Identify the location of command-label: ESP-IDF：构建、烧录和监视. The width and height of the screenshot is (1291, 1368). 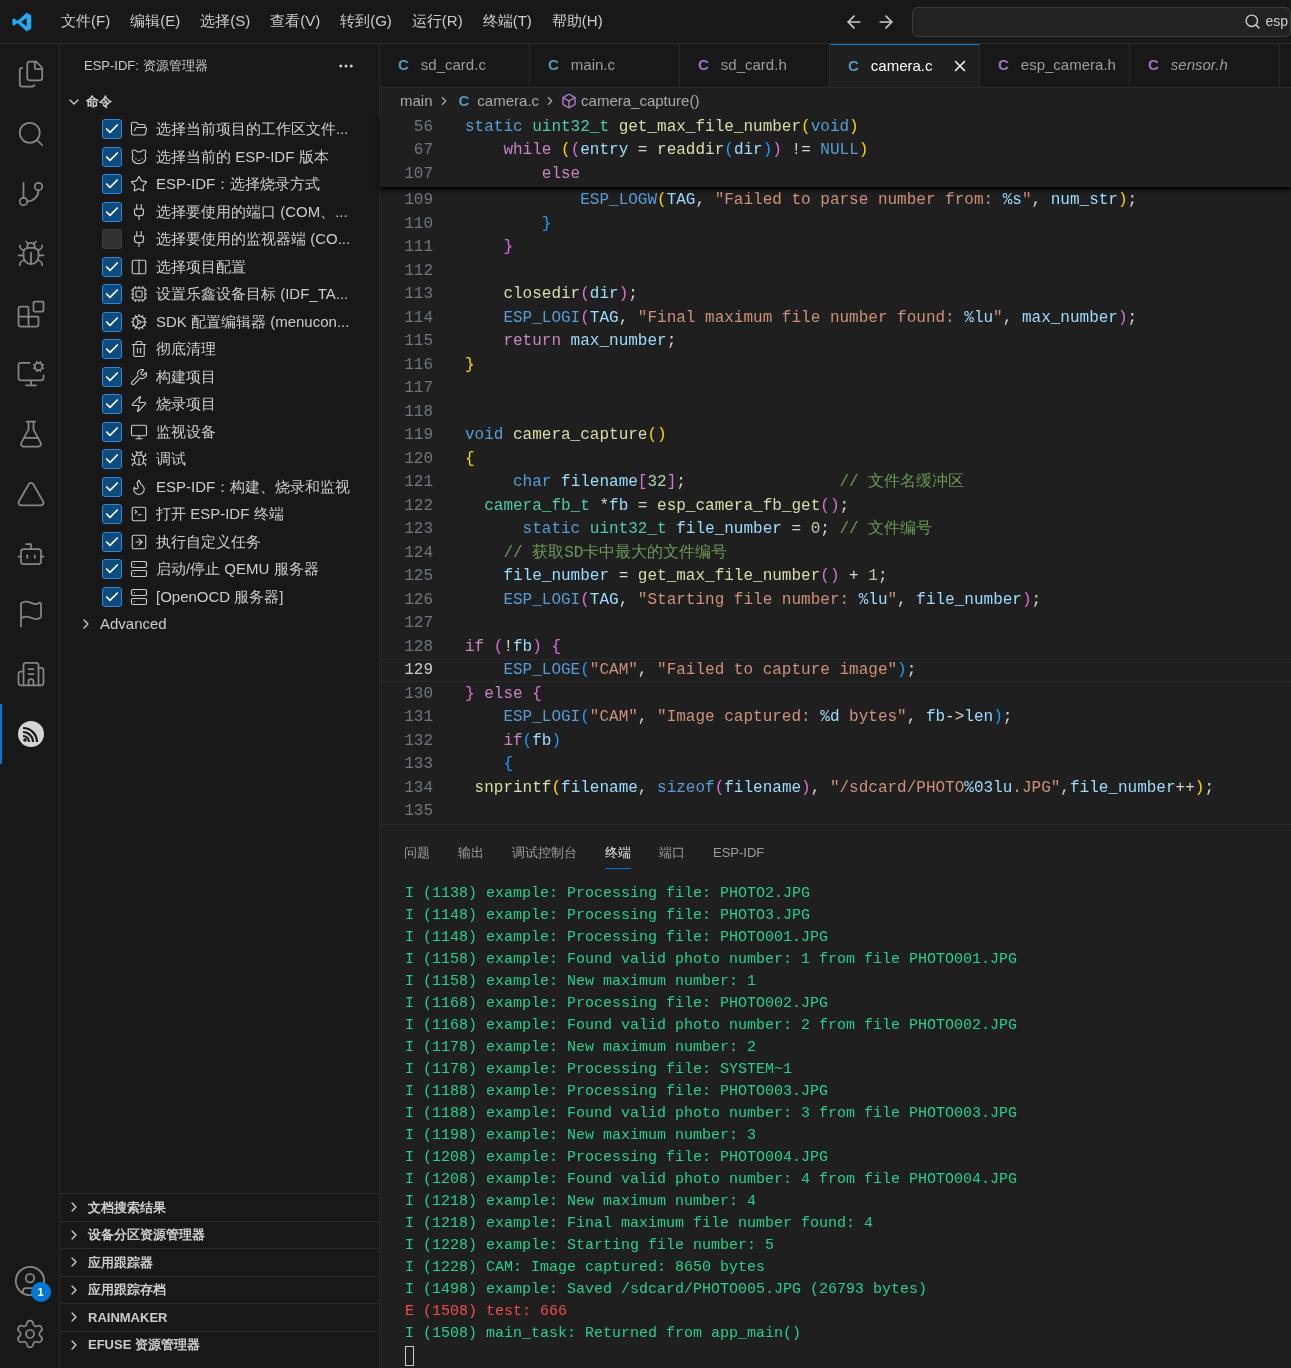
(253, 486).